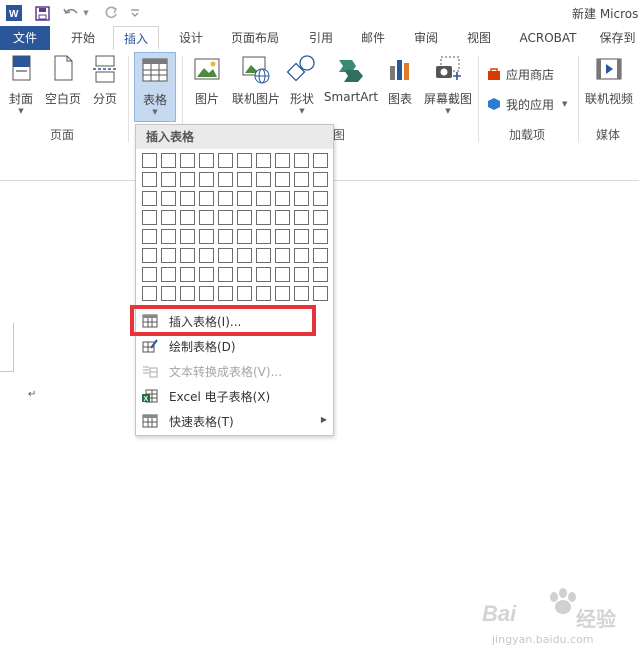  I want to click on menu-item-quick-tables: 快速表格(T) ▶, so click(234, 421).